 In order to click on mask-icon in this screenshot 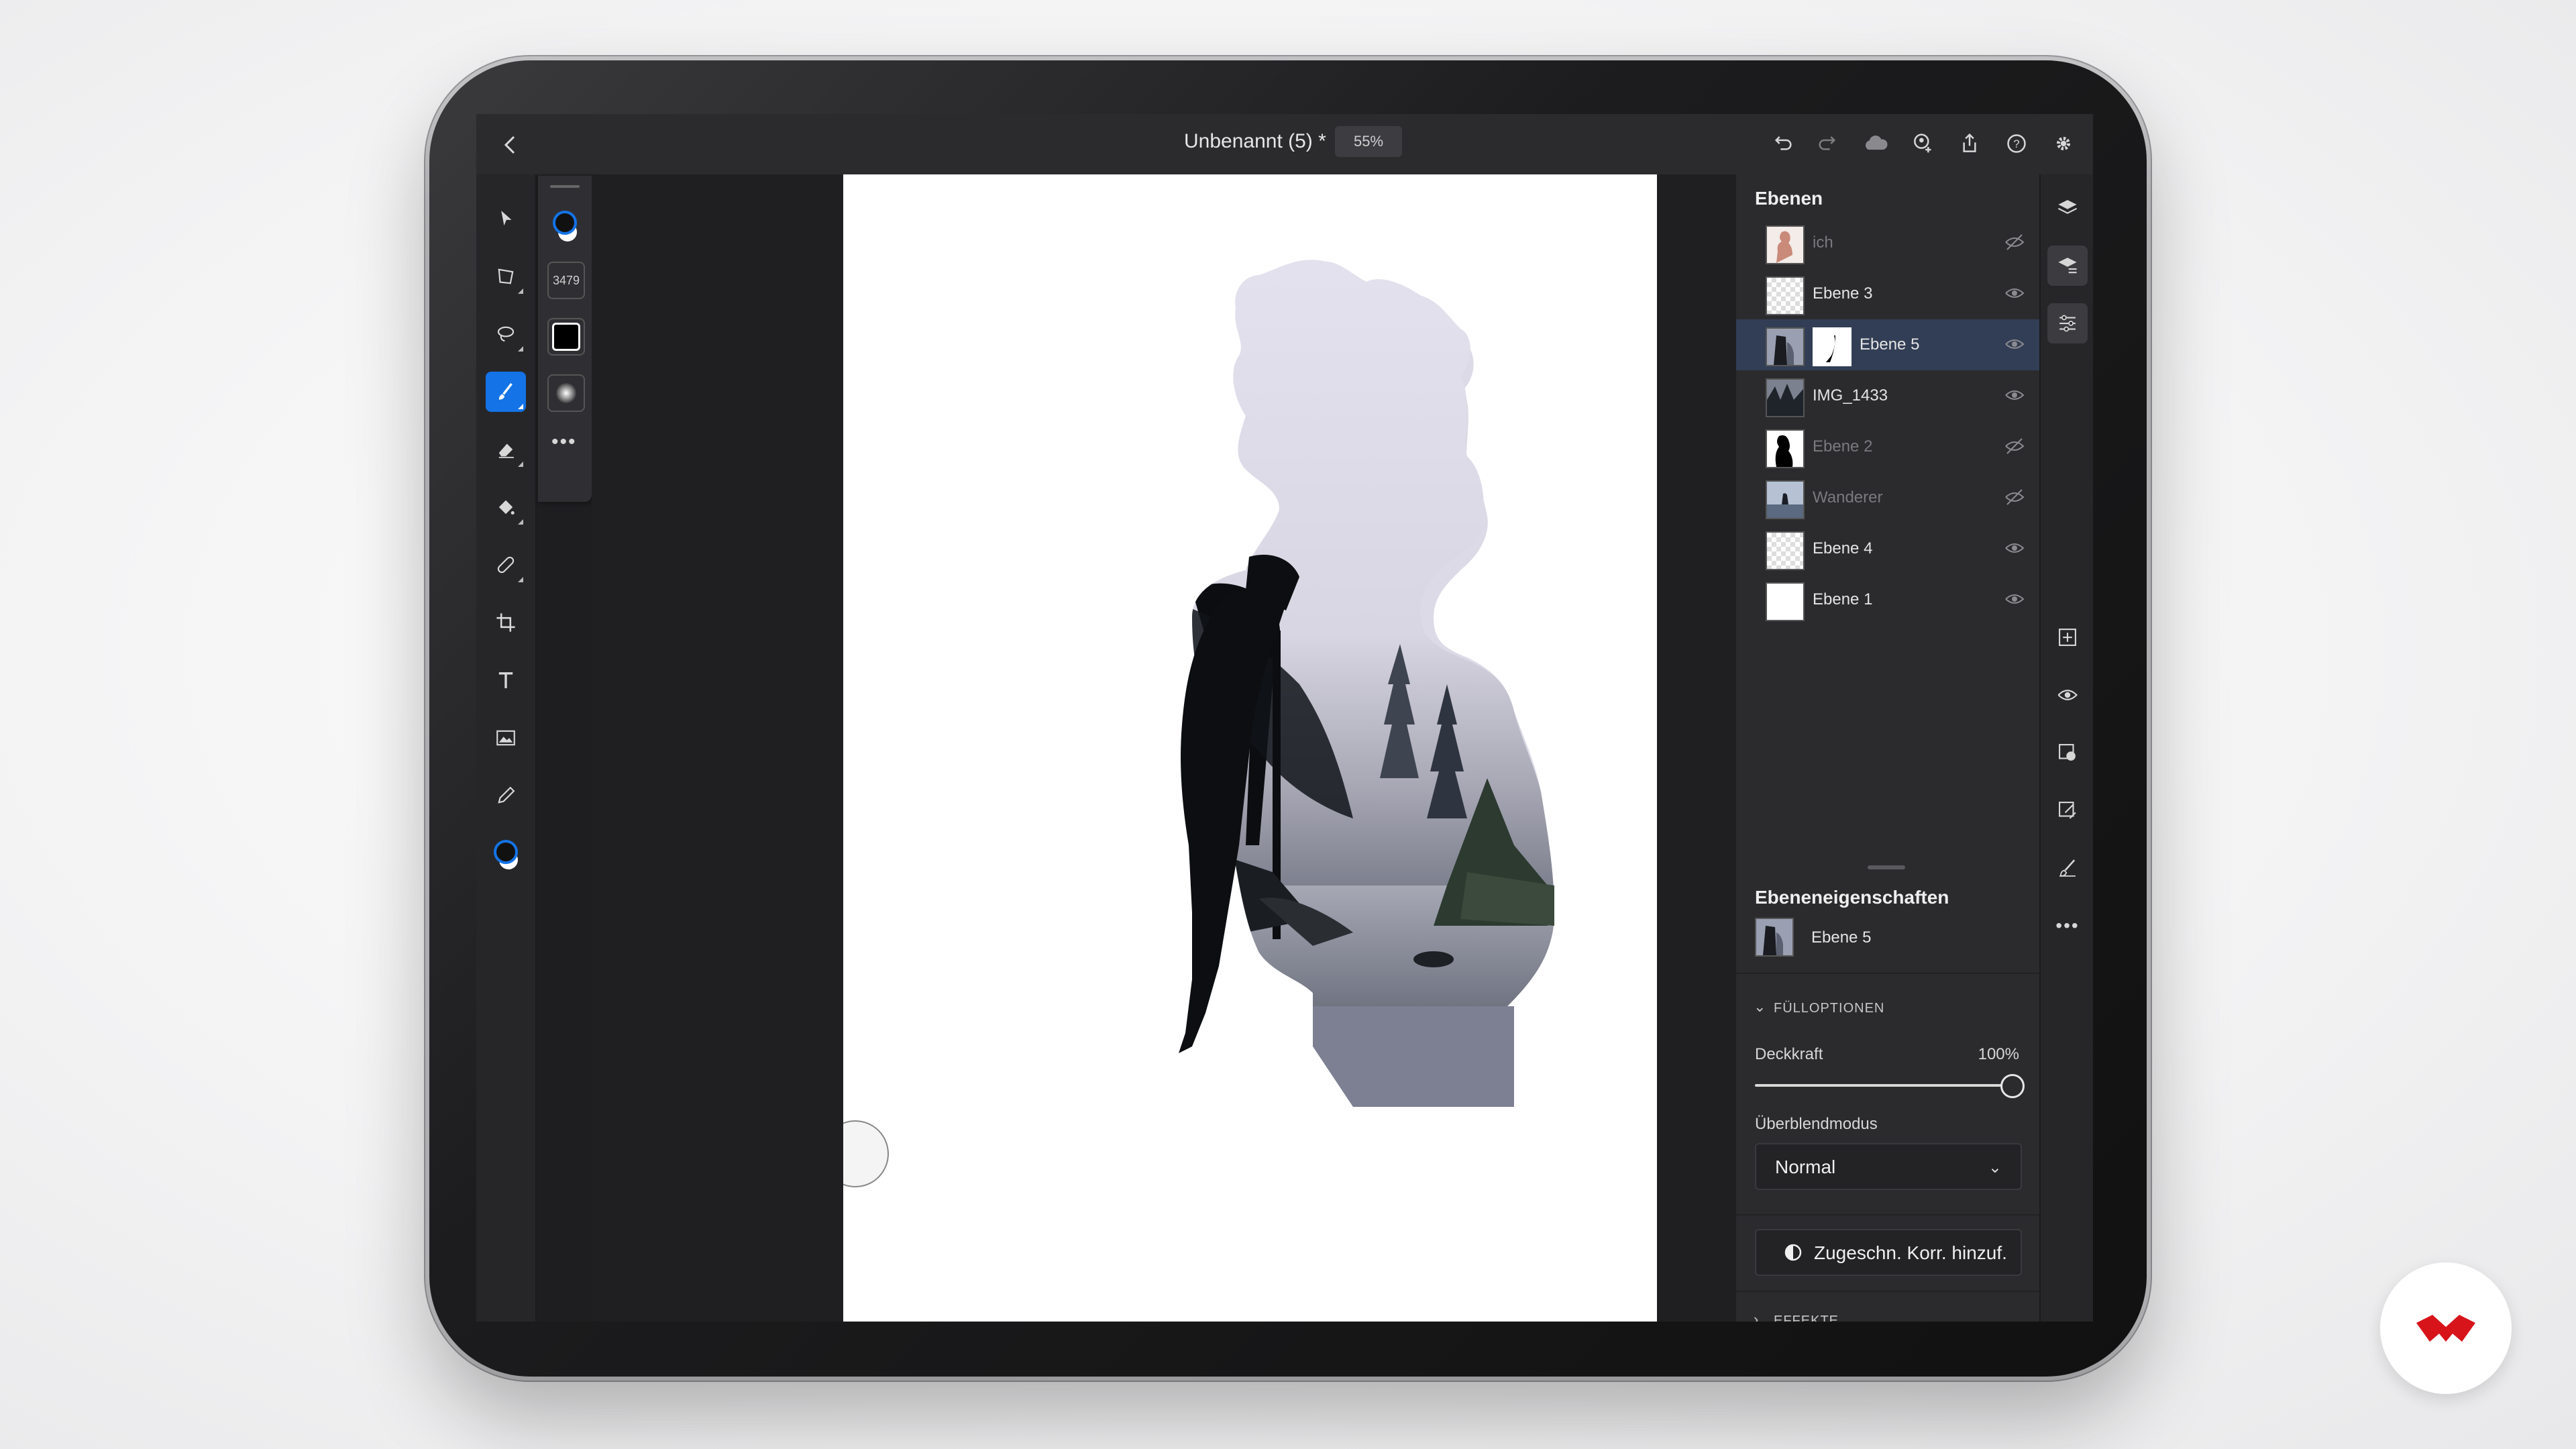, I will do `click(2067, 753)`.